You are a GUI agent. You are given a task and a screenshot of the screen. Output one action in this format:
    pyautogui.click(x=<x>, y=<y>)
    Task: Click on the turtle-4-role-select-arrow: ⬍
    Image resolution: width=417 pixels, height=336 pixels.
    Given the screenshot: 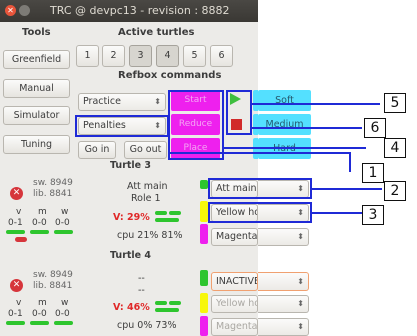 What is the action you would take?
    pyautogui.click(x=283, y=281)
    